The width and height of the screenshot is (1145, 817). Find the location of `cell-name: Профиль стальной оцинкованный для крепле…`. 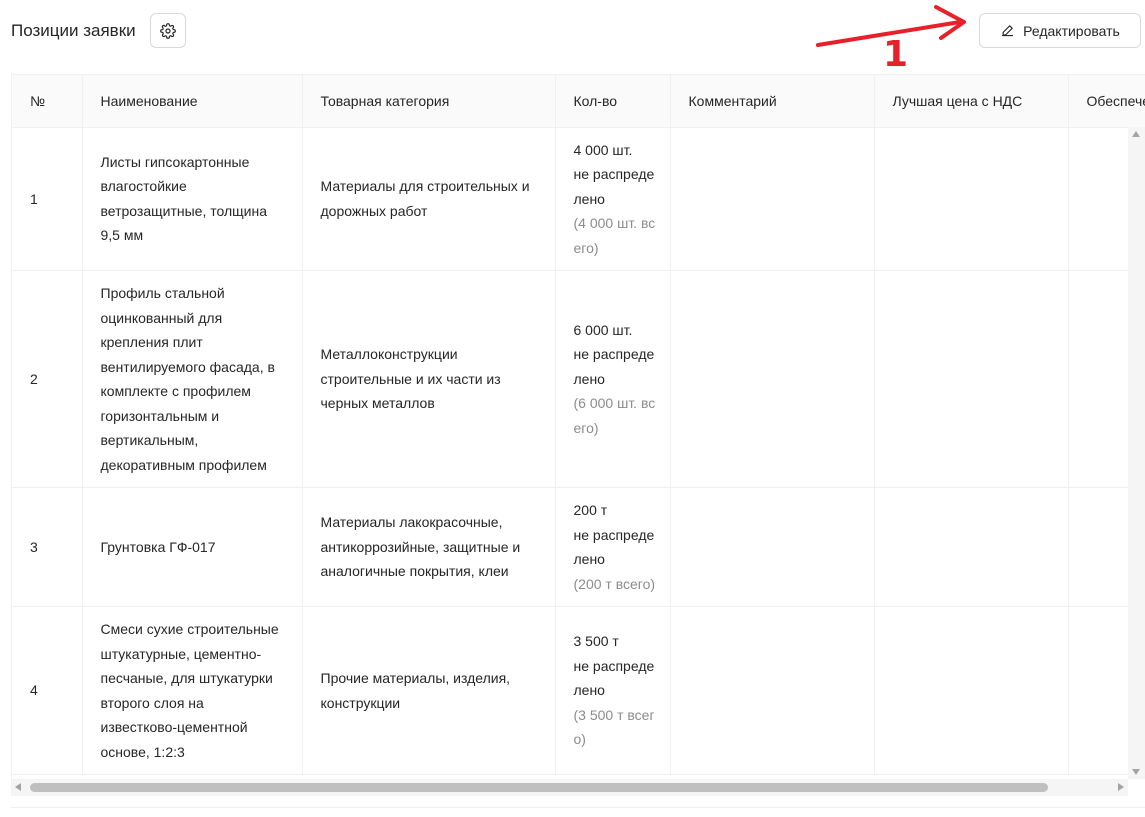

cell-name: Профиль стальной оцинкованный для крепле… is located at coordinates (192, 379).